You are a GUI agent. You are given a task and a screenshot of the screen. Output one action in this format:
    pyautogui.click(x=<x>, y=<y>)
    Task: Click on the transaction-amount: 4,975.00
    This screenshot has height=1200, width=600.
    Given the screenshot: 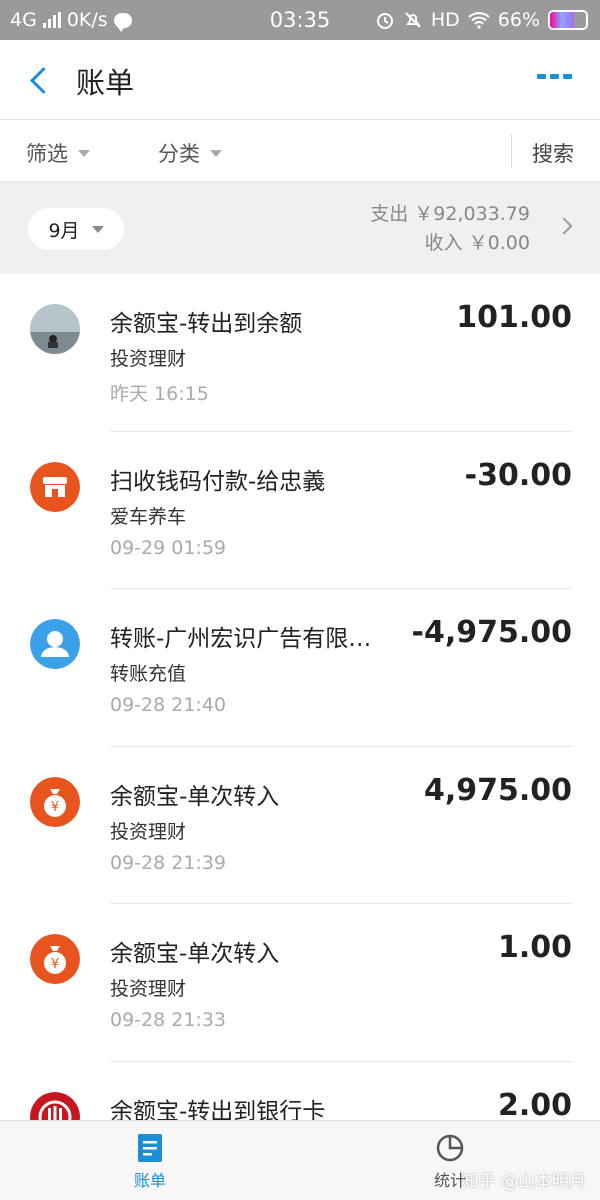 What is the action you would take?
    pyautogui.click(x=497, y=790)
    